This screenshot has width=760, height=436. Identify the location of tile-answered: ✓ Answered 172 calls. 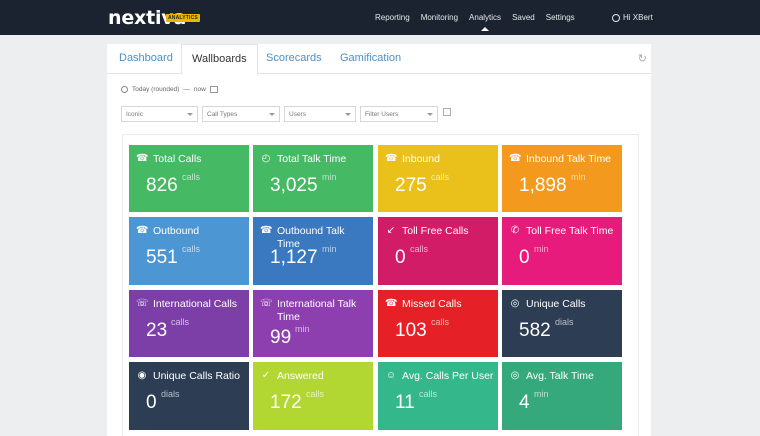
(313, 396).